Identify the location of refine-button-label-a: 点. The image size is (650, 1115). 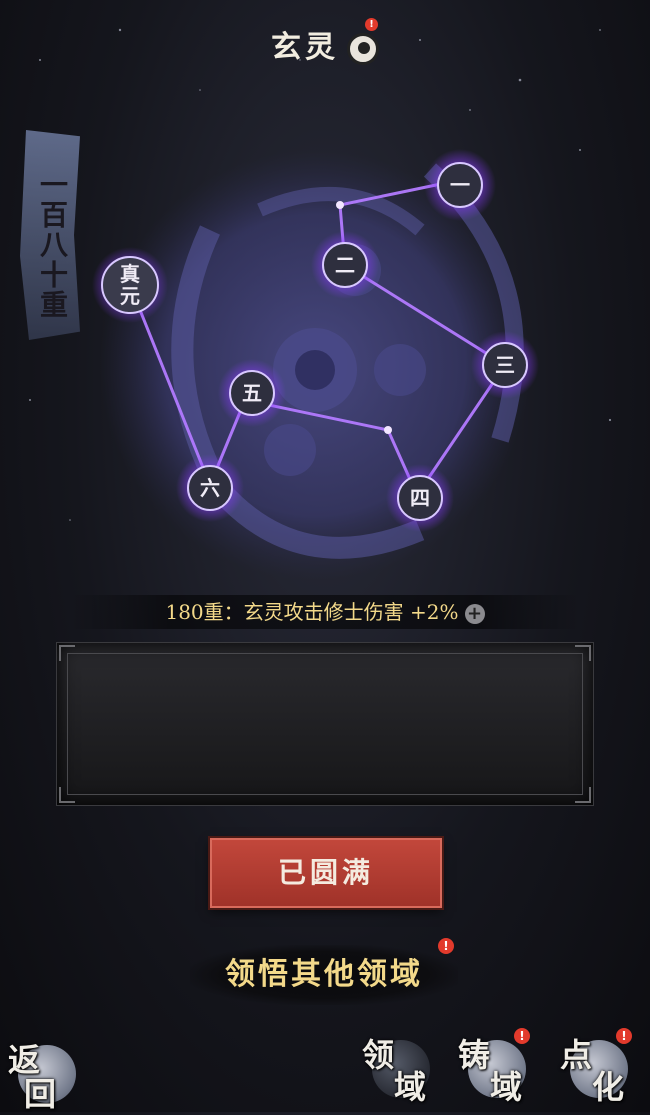
(576, 1055).